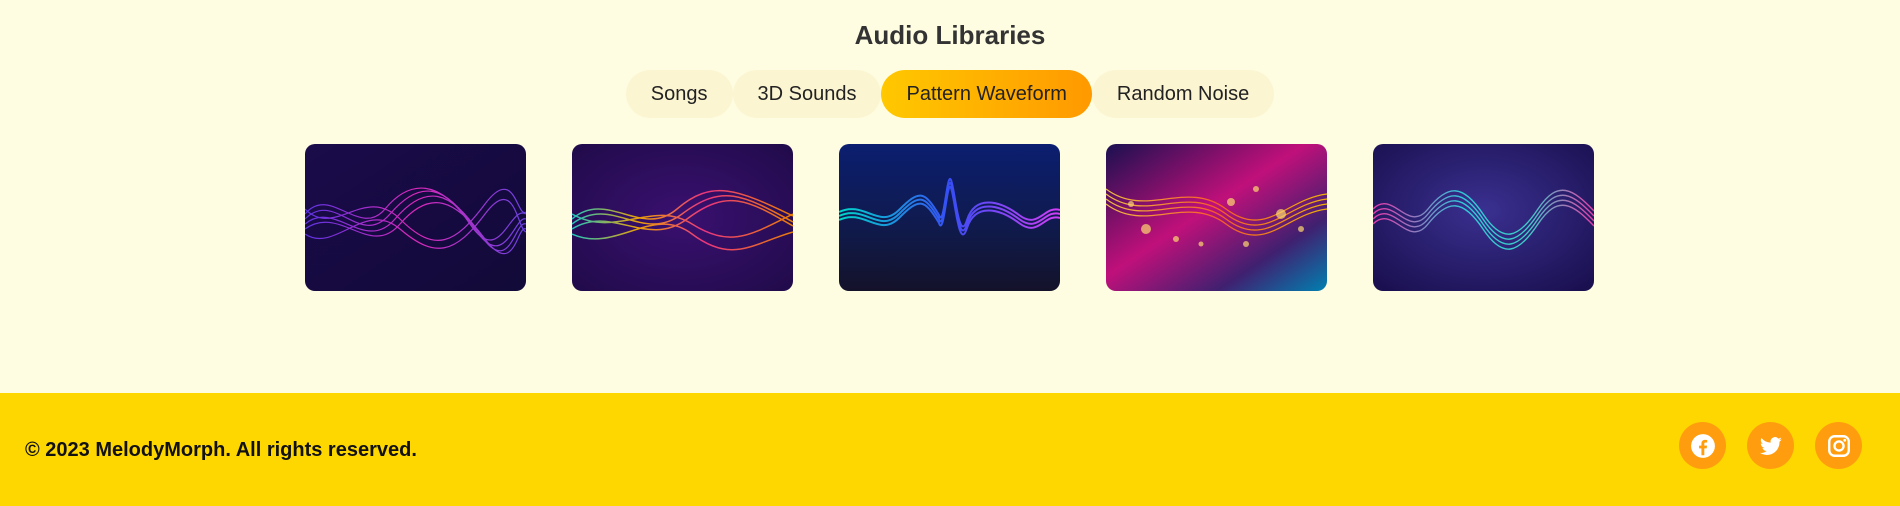 This screenshot has height=506, width=1900. I want to click on tab-songs: Songs, so click(679, 94).